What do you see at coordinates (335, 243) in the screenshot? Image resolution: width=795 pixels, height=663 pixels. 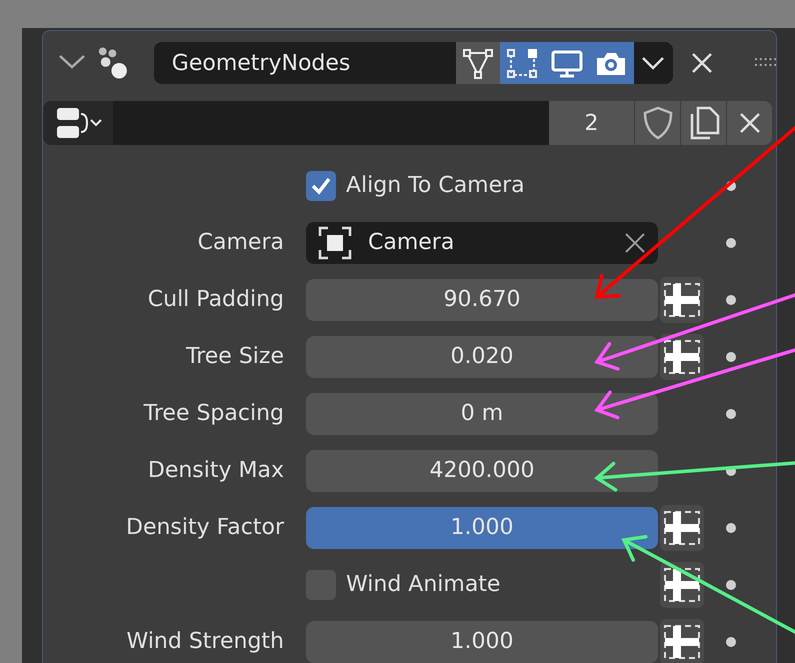 I see `object-icon` at bounding box center [335, 243].